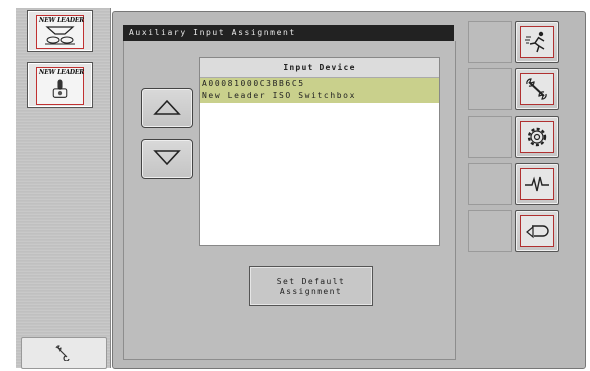 This screenshot has height=371, width=590. I want to click on back-arrow-icon, so click(537, 232).